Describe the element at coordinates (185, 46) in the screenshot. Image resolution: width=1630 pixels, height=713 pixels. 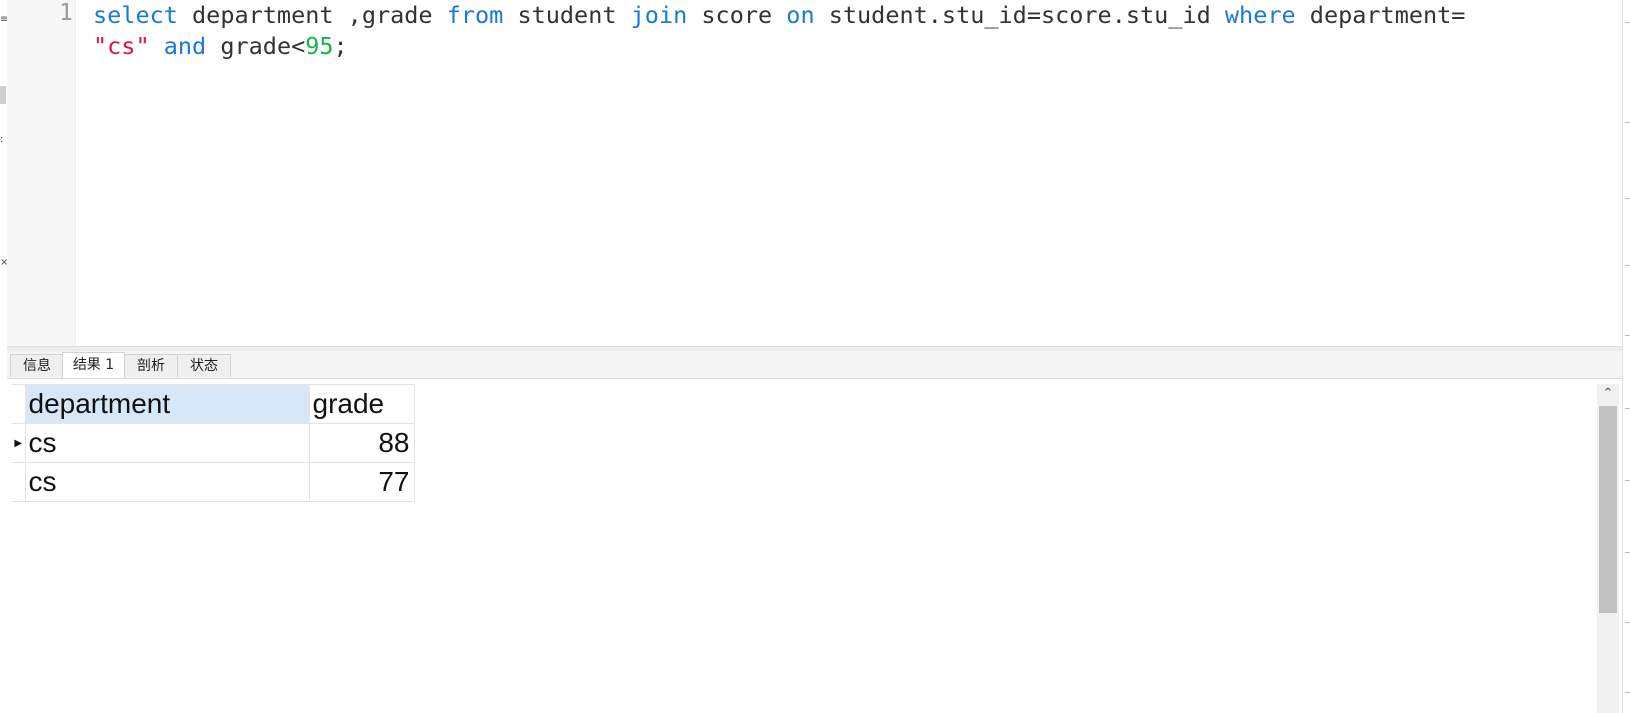
I see `sql-token-keyword: and` at that location.